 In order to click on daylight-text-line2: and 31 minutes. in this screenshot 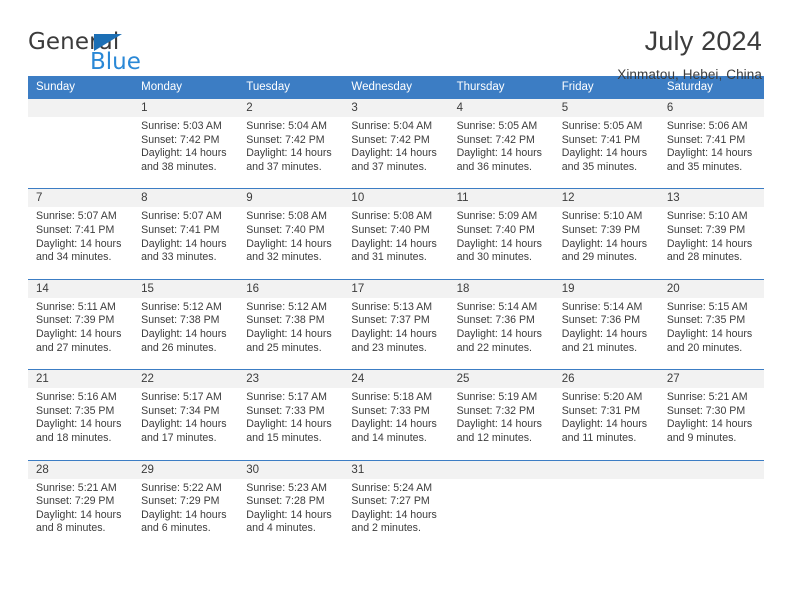, I will do `click(389, 257)`.